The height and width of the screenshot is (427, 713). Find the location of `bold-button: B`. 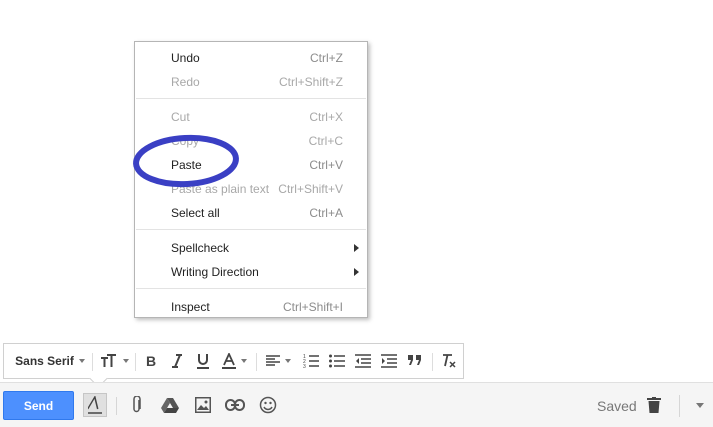

bold-button: B is located at coordinates (151, 361).